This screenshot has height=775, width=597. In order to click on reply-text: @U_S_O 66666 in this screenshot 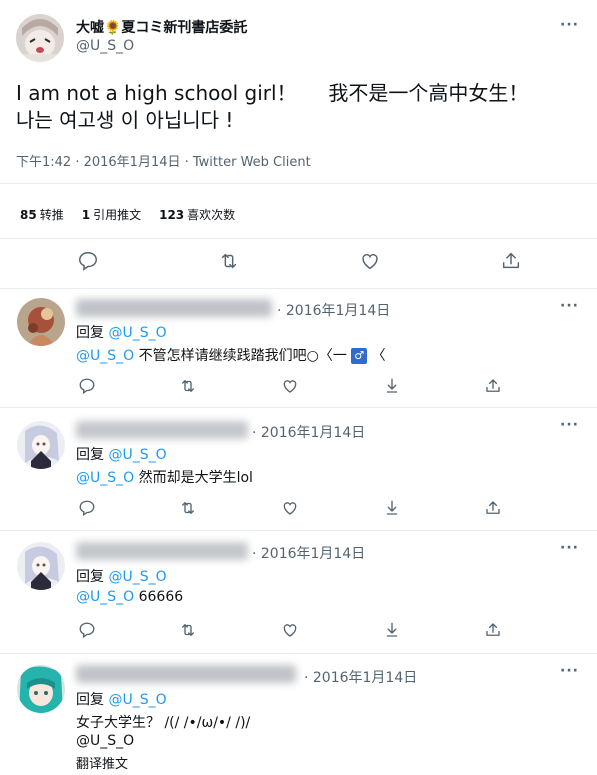, I will do `click(130, 597)`.